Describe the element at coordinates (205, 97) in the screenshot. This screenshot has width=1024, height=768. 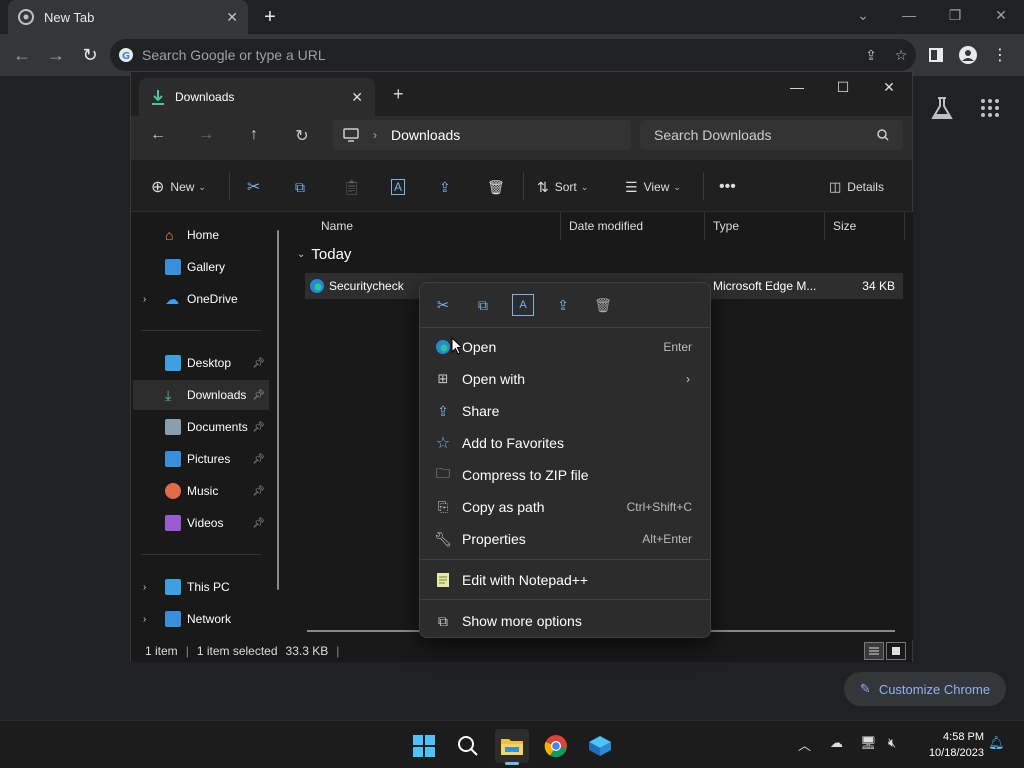
I see `explorer-tab-label: Downloads` at that location.